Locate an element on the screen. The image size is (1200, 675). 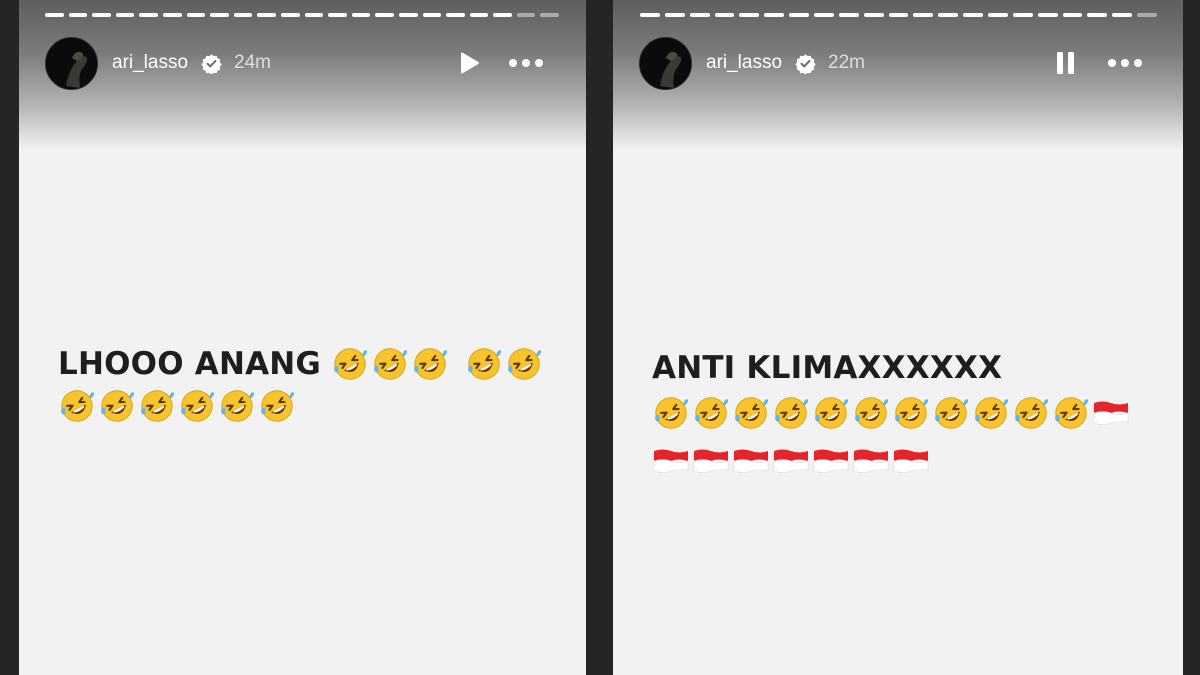
post-timestamp: 24m is located at coordinates (252, 62).